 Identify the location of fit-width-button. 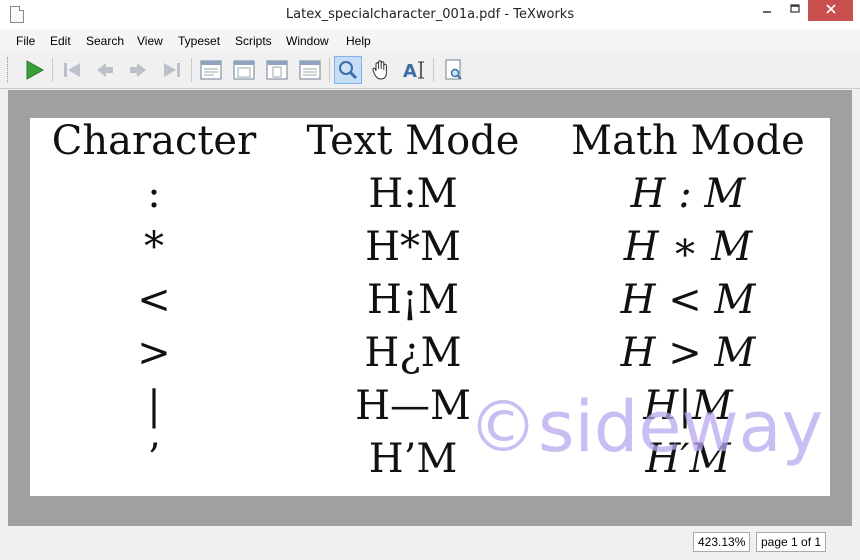
(244, 70).